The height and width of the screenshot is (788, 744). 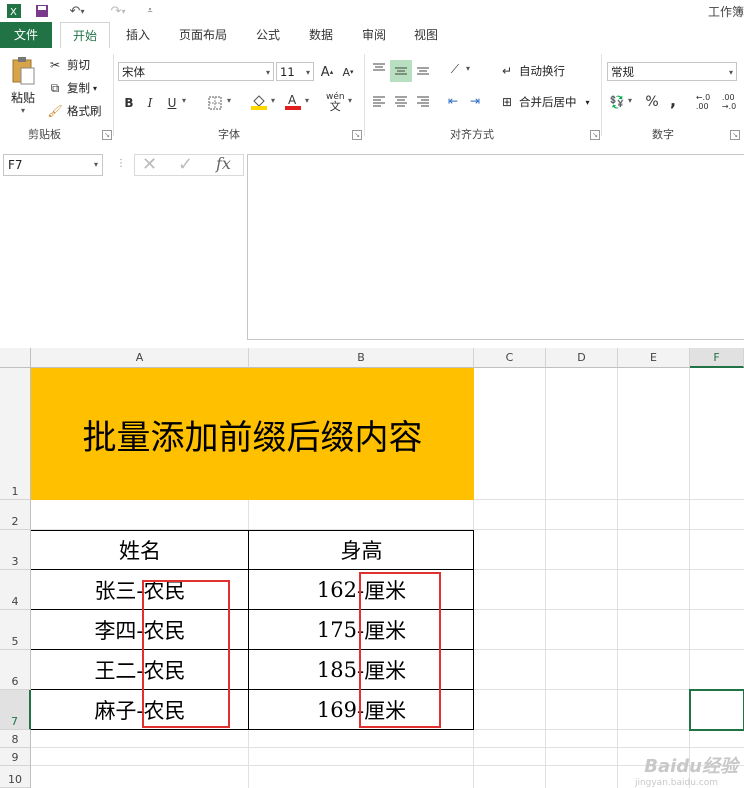 I want to click on align-right-icon, so click(x=423, y=101).